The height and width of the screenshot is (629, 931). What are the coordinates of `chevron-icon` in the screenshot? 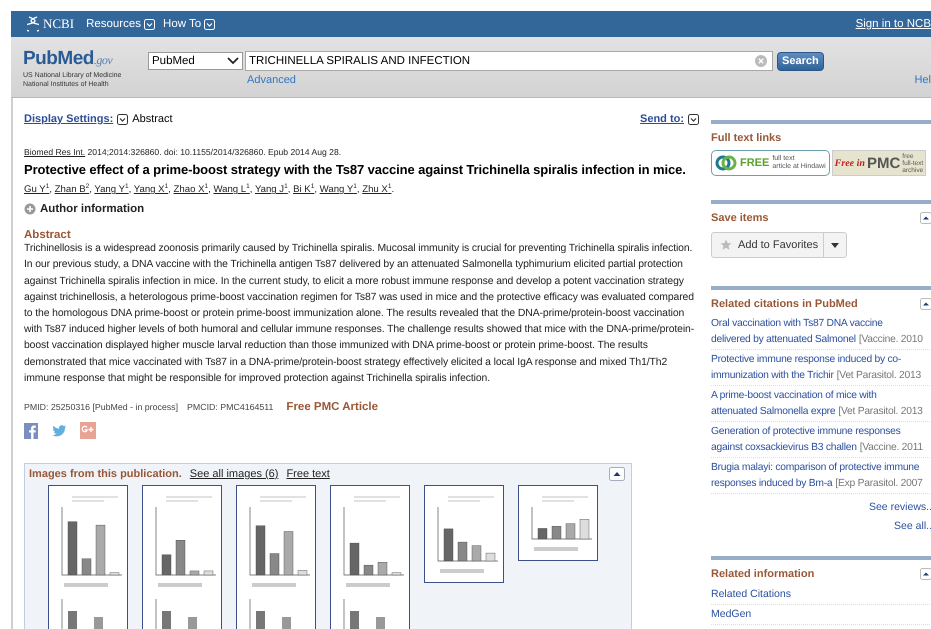 It's located at (233, 61).